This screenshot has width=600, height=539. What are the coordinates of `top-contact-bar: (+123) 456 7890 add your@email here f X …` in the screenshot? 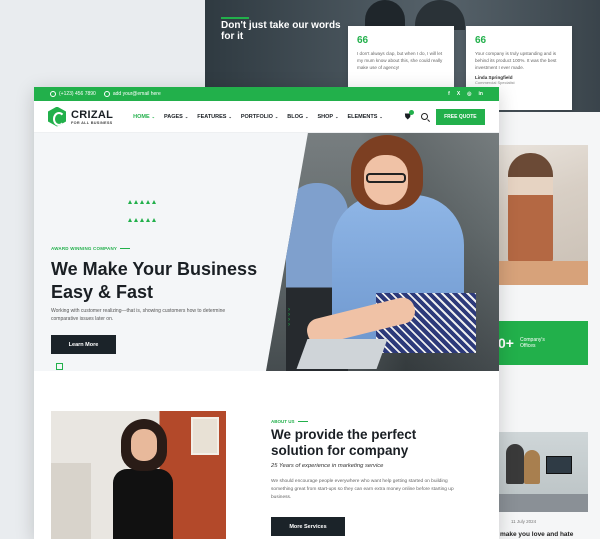 It's located at (266, 94).